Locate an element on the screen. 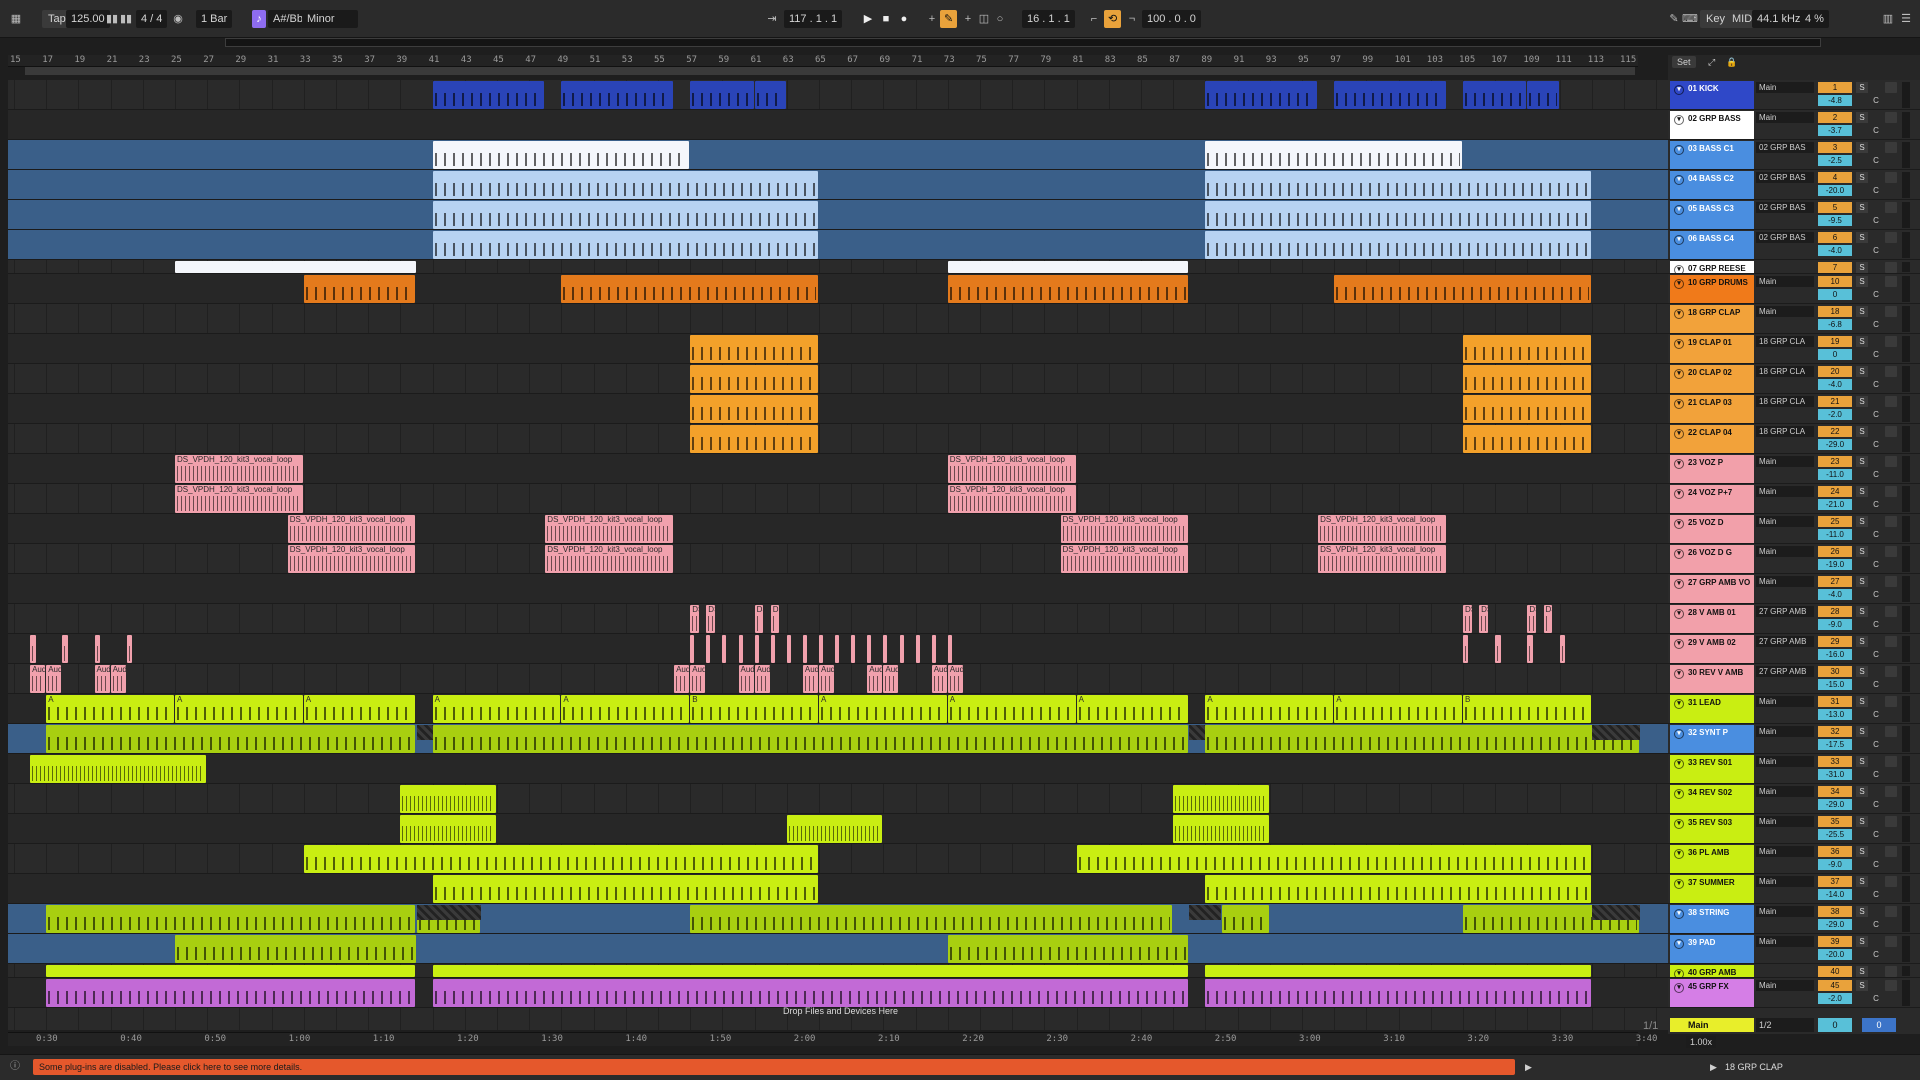  arrangement-overview is located at coordinates (1023, 42).